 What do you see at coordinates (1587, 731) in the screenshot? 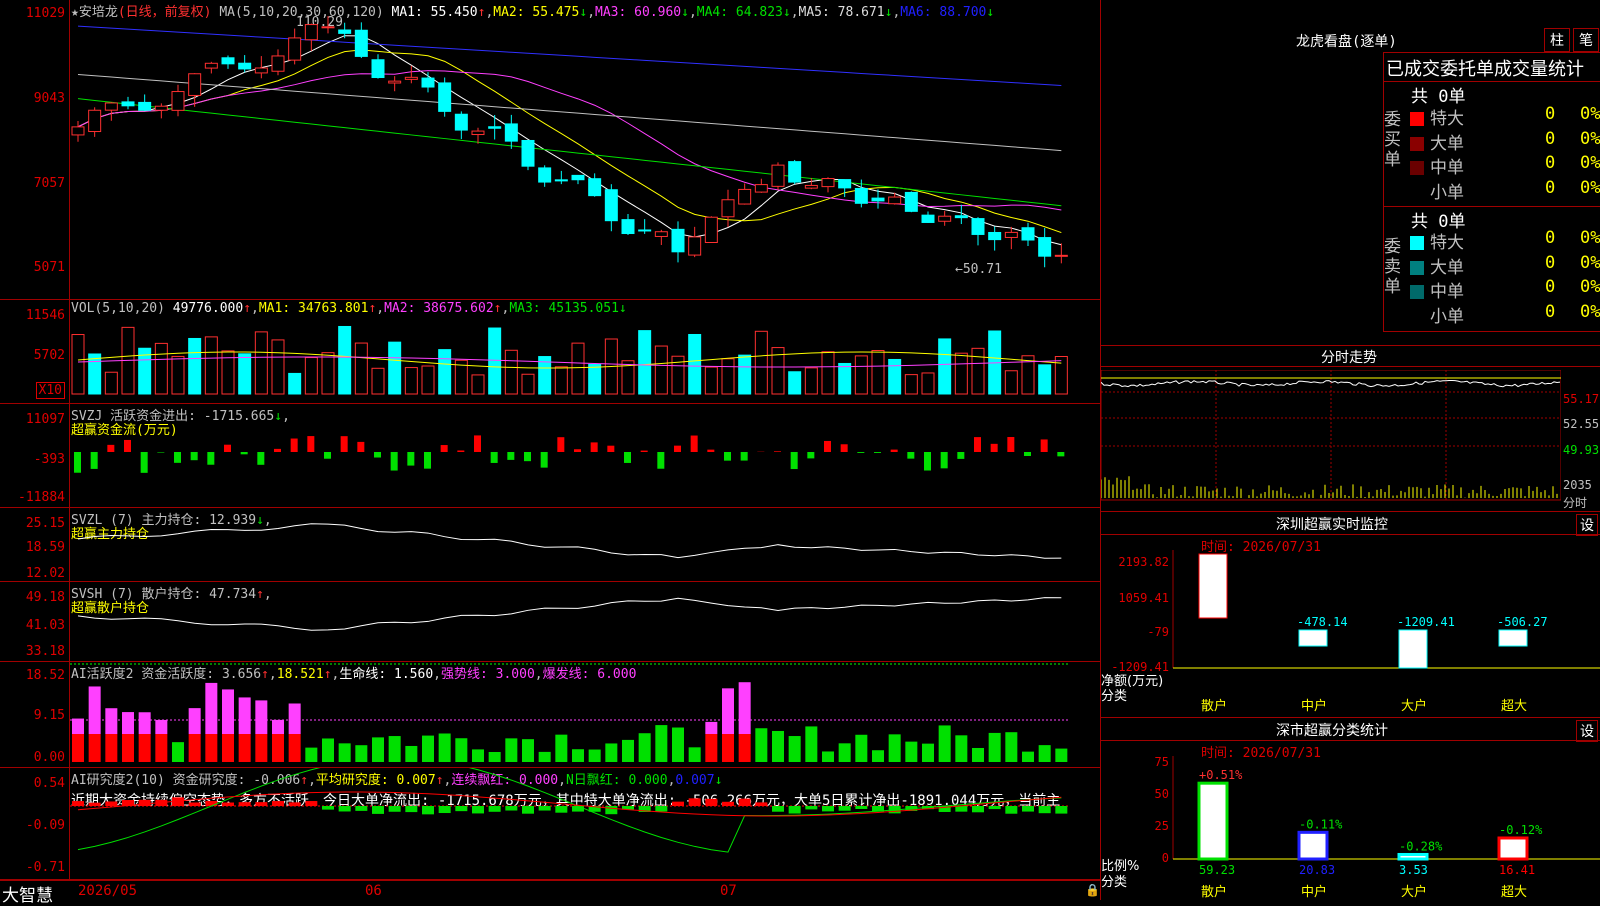
I see `stat-settings-button: 设` at bounding box center [1587, 731].